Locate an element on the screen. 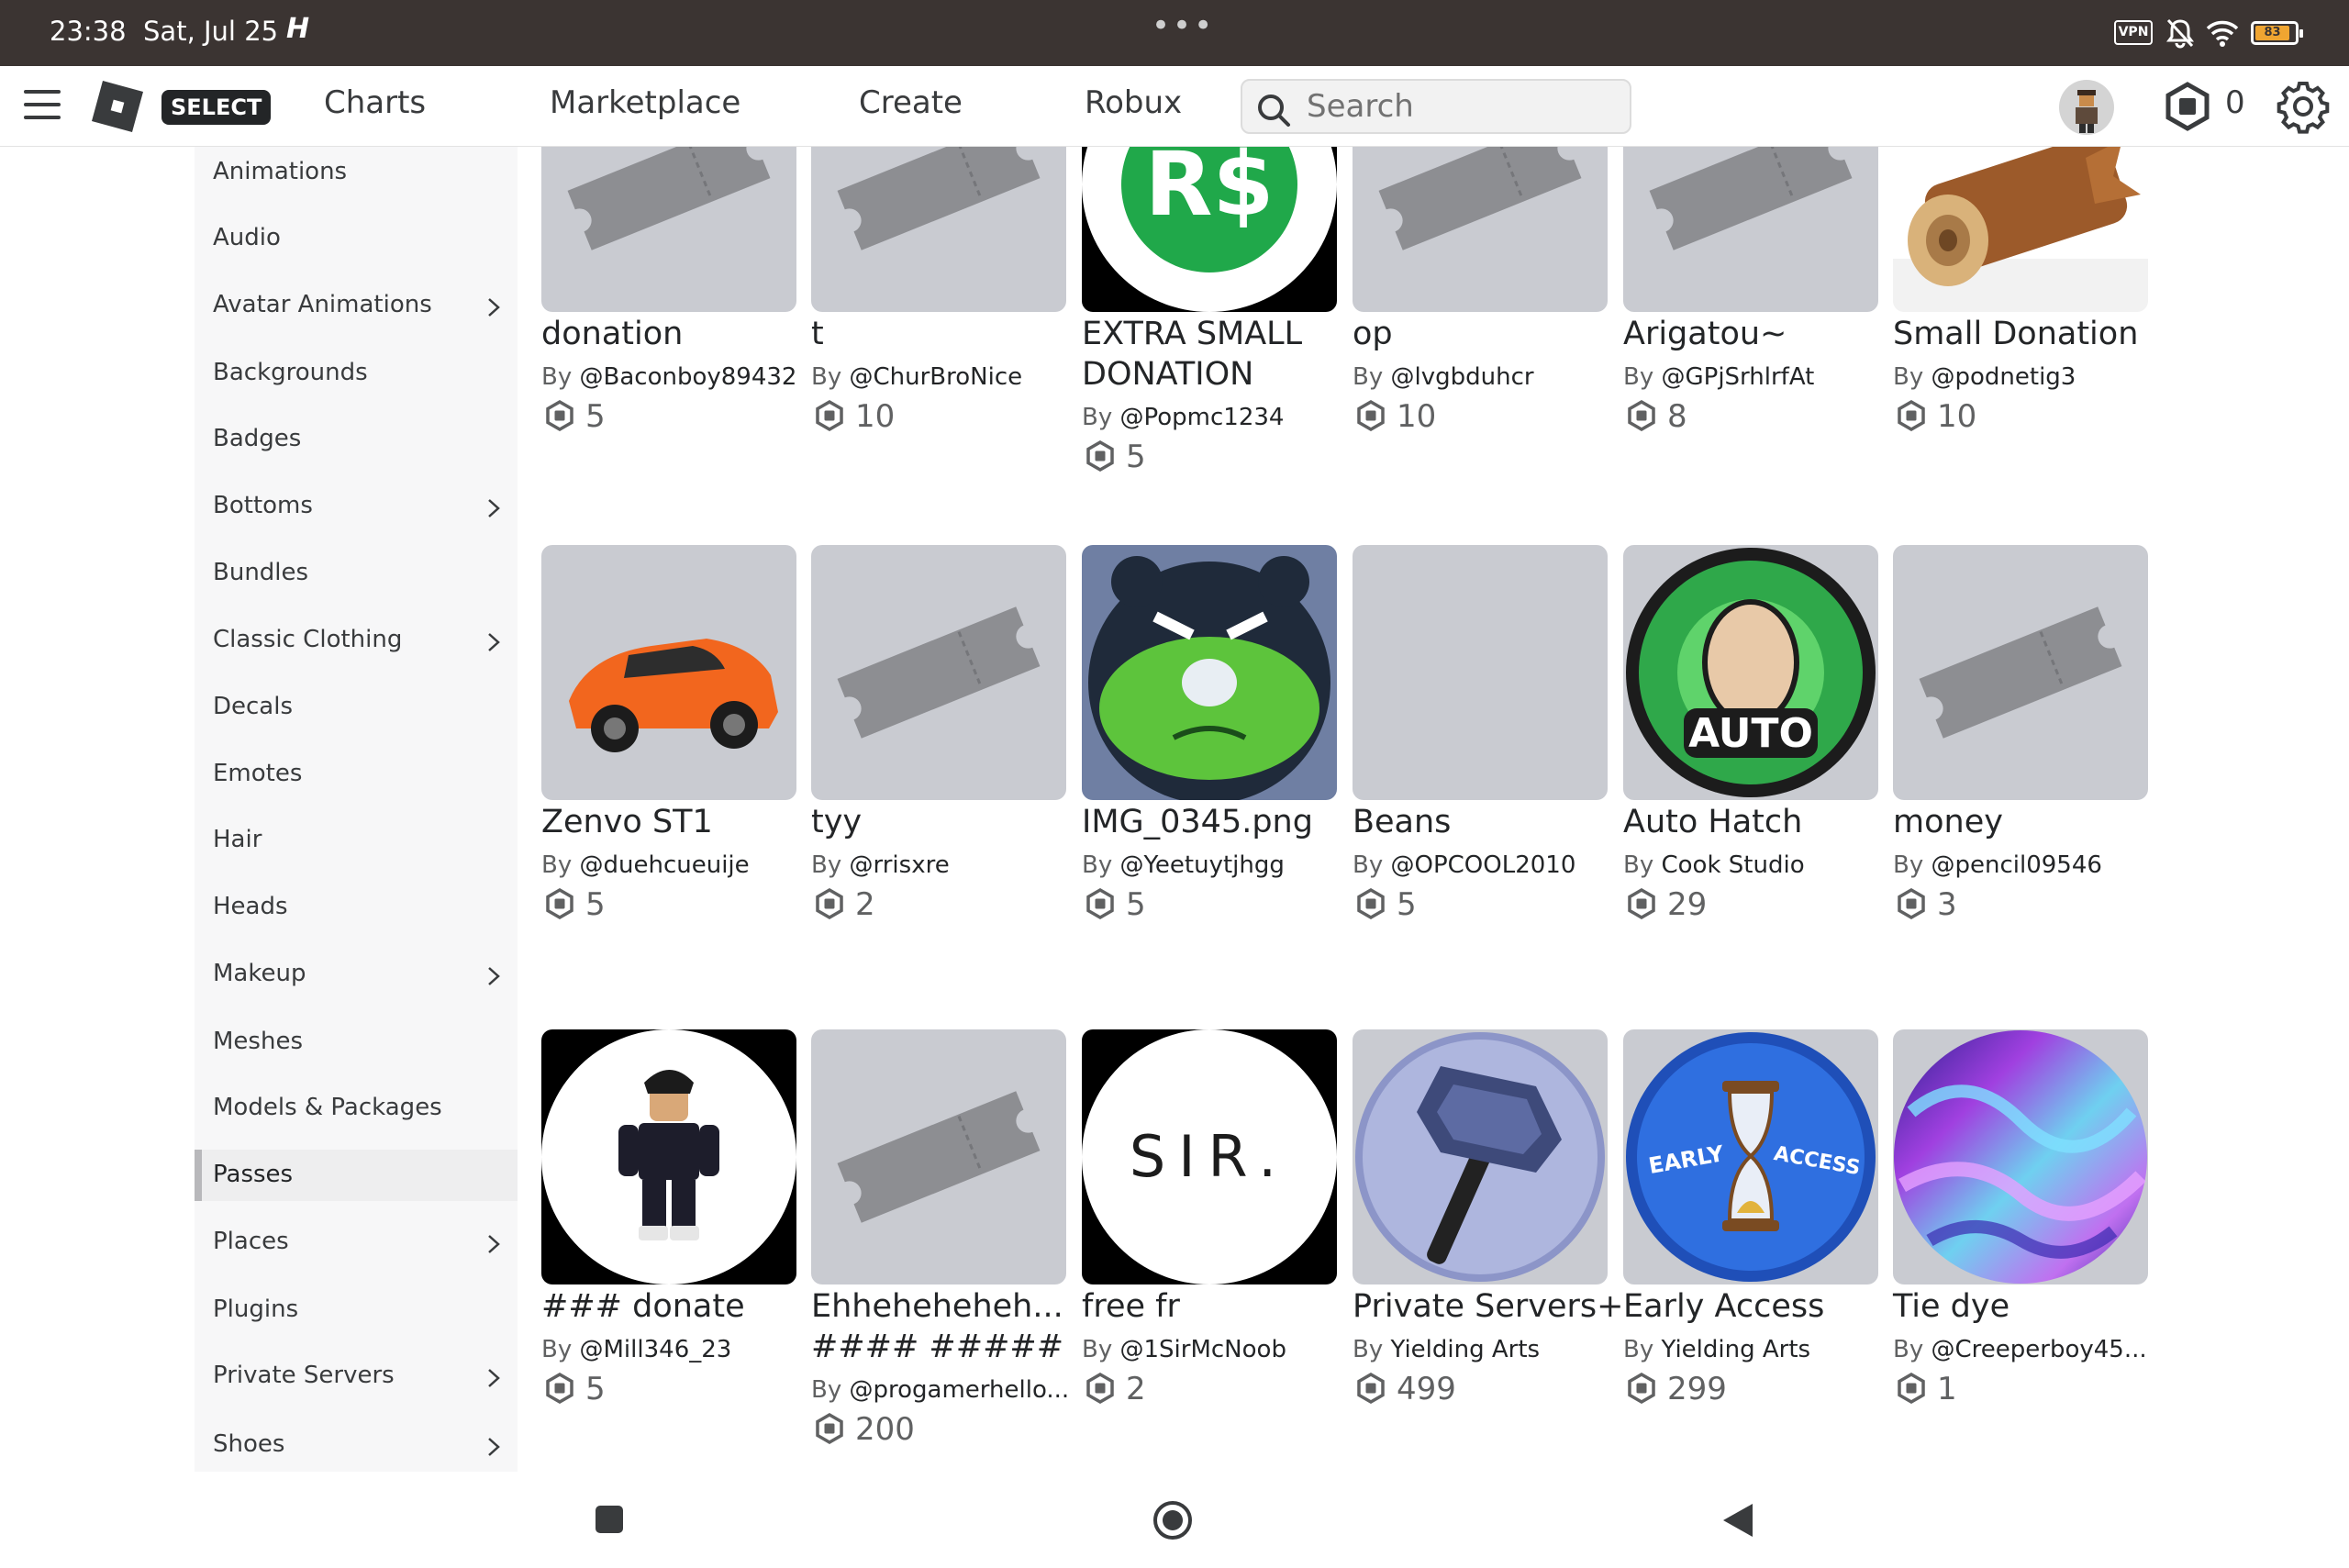 The width and height of the screenshot is (2349, 1568). sidebar-item-backgrounds: Backgrounds is located at coordinates (356, 373).